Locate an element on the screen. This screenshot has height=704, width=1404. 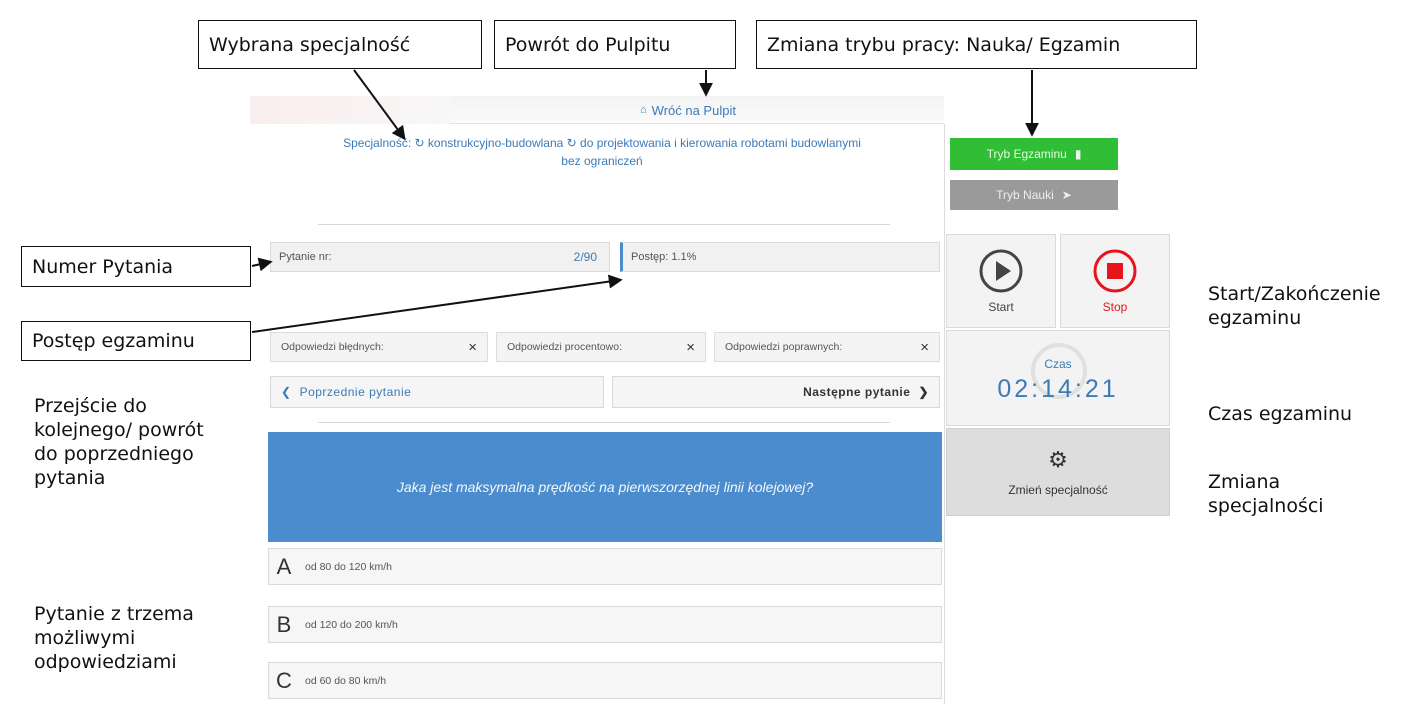
stop-label: Stop is located at coordinates (1115, 307).